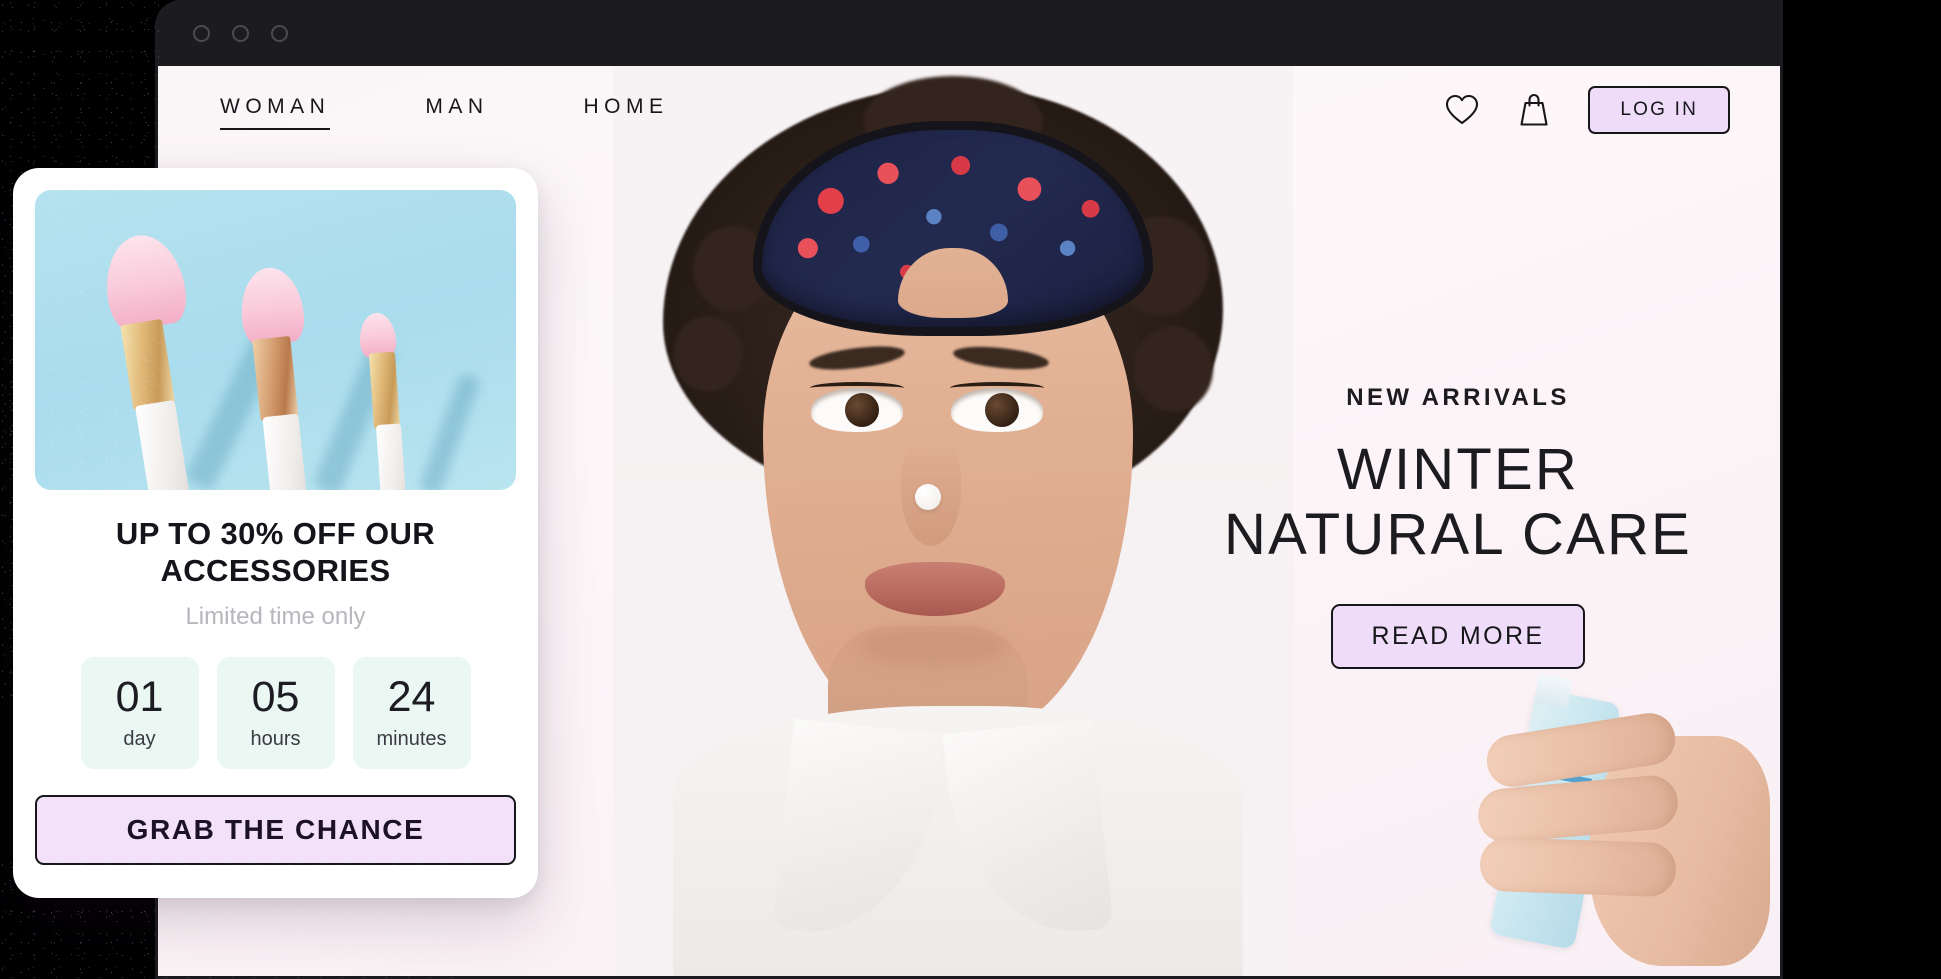 This screenshot has width=1941, height=979. What do you see at coordinates (928, 497) in the screenshot?
I see `cream-dot` at bounding box center [928, 497].